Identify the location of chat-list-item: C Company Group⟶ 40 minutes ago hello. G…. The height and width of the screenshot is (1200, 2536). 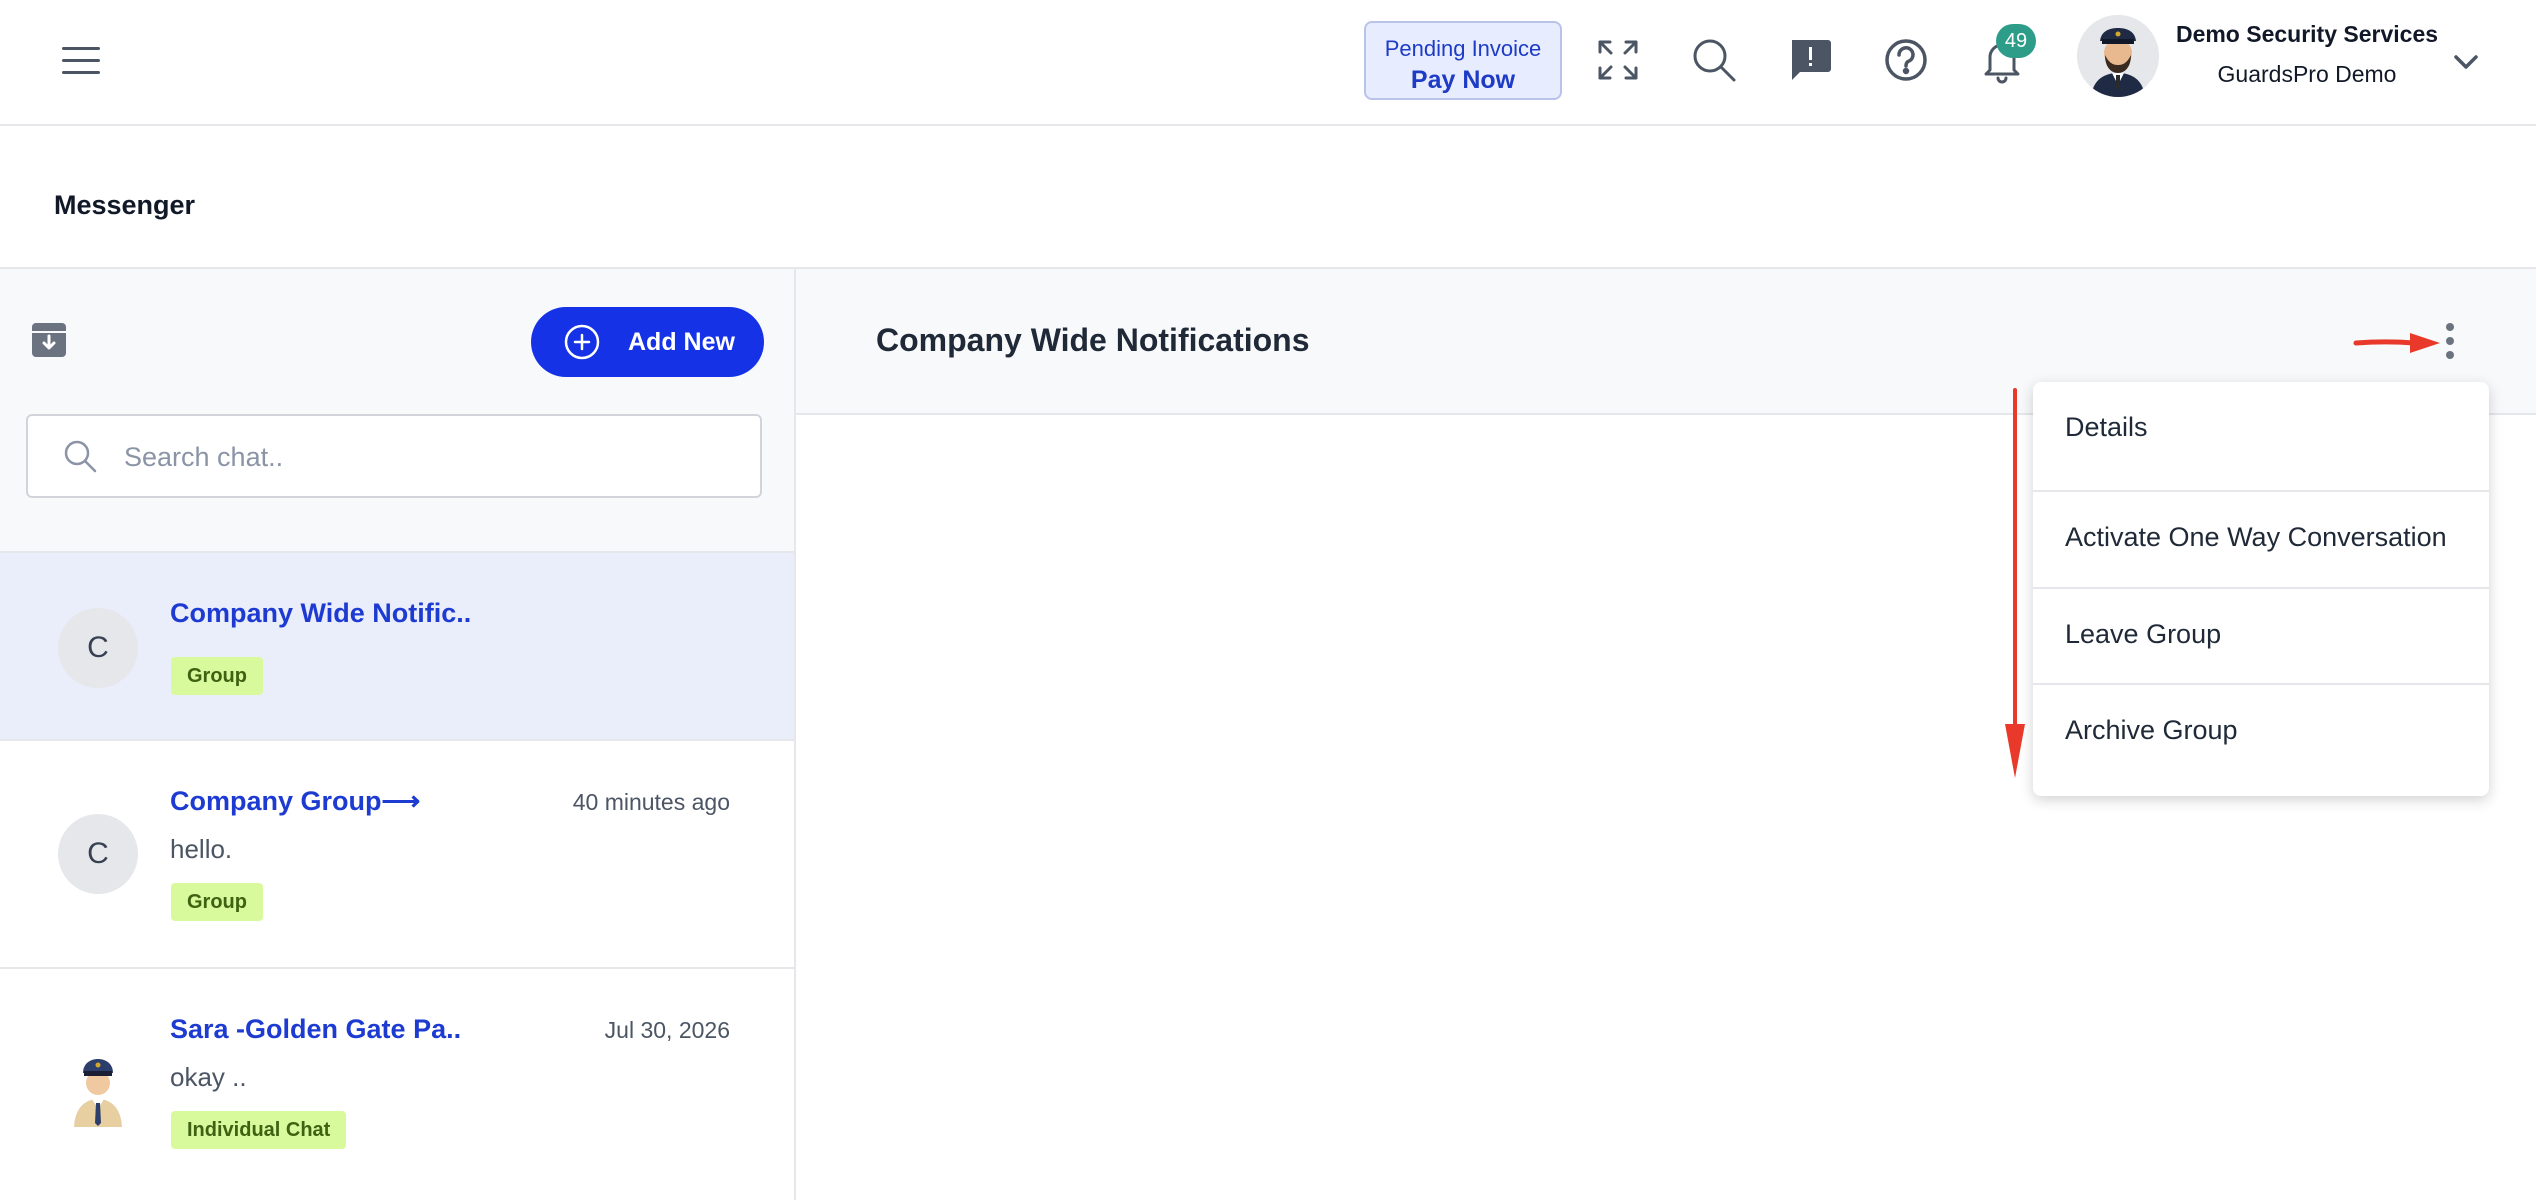
(397, 853).